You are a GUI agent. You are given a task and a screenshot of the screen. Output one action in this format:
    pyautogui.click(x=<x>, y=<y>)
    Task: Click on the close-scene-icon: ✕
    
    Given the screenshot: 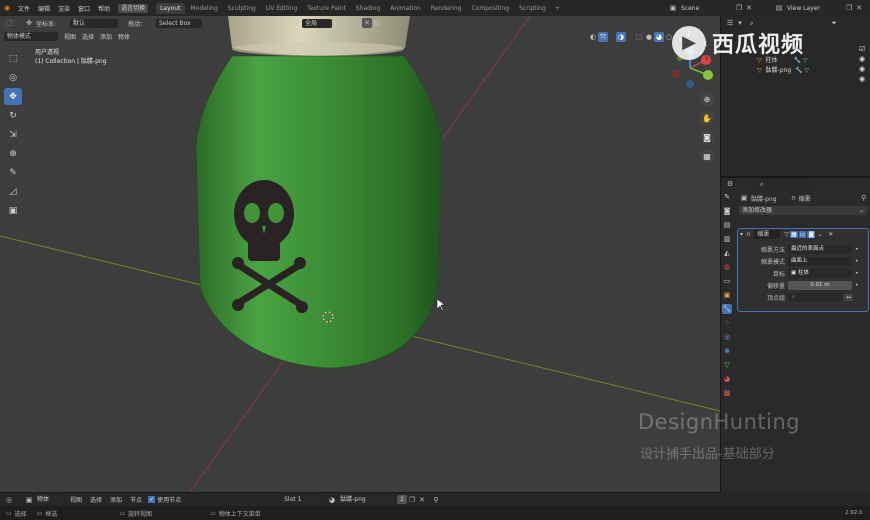 What is the action you would take?
    pyautogui.click(x=749, y=8)
    